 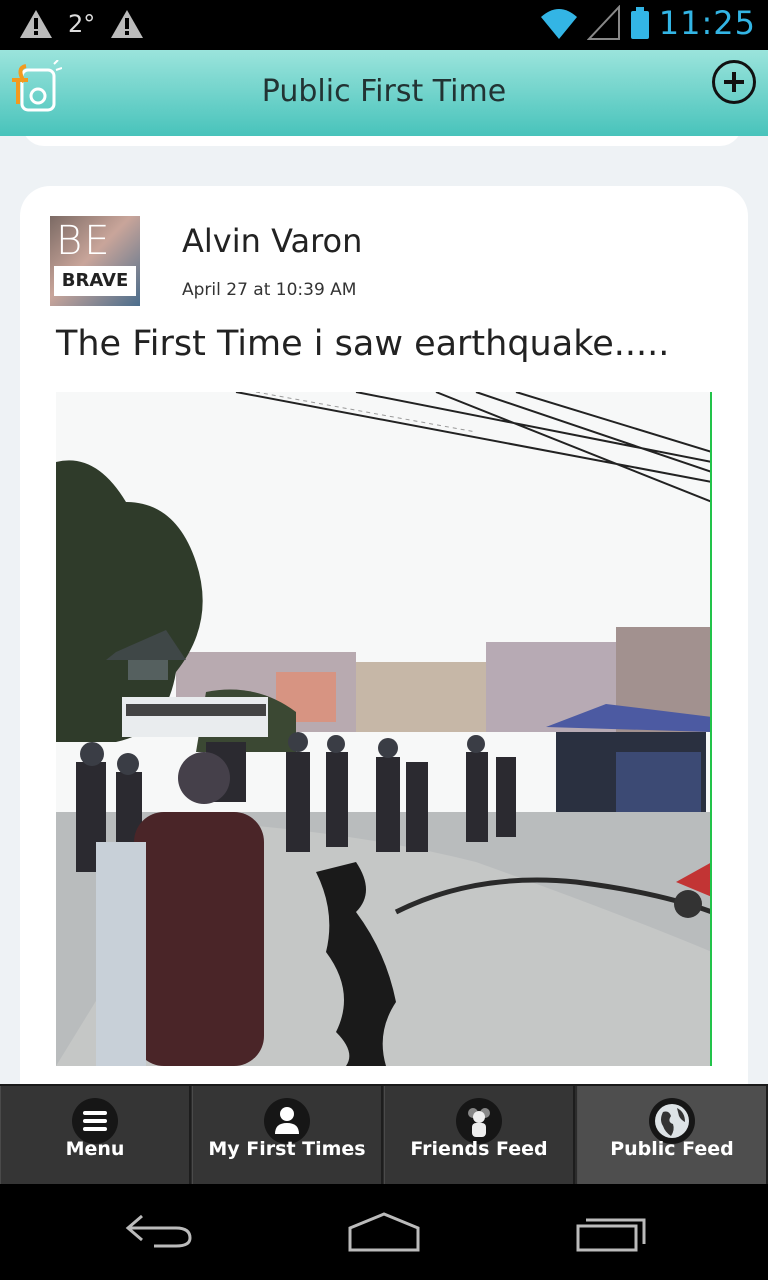 I want to click on add-post-button, so click(x=734, y=82).